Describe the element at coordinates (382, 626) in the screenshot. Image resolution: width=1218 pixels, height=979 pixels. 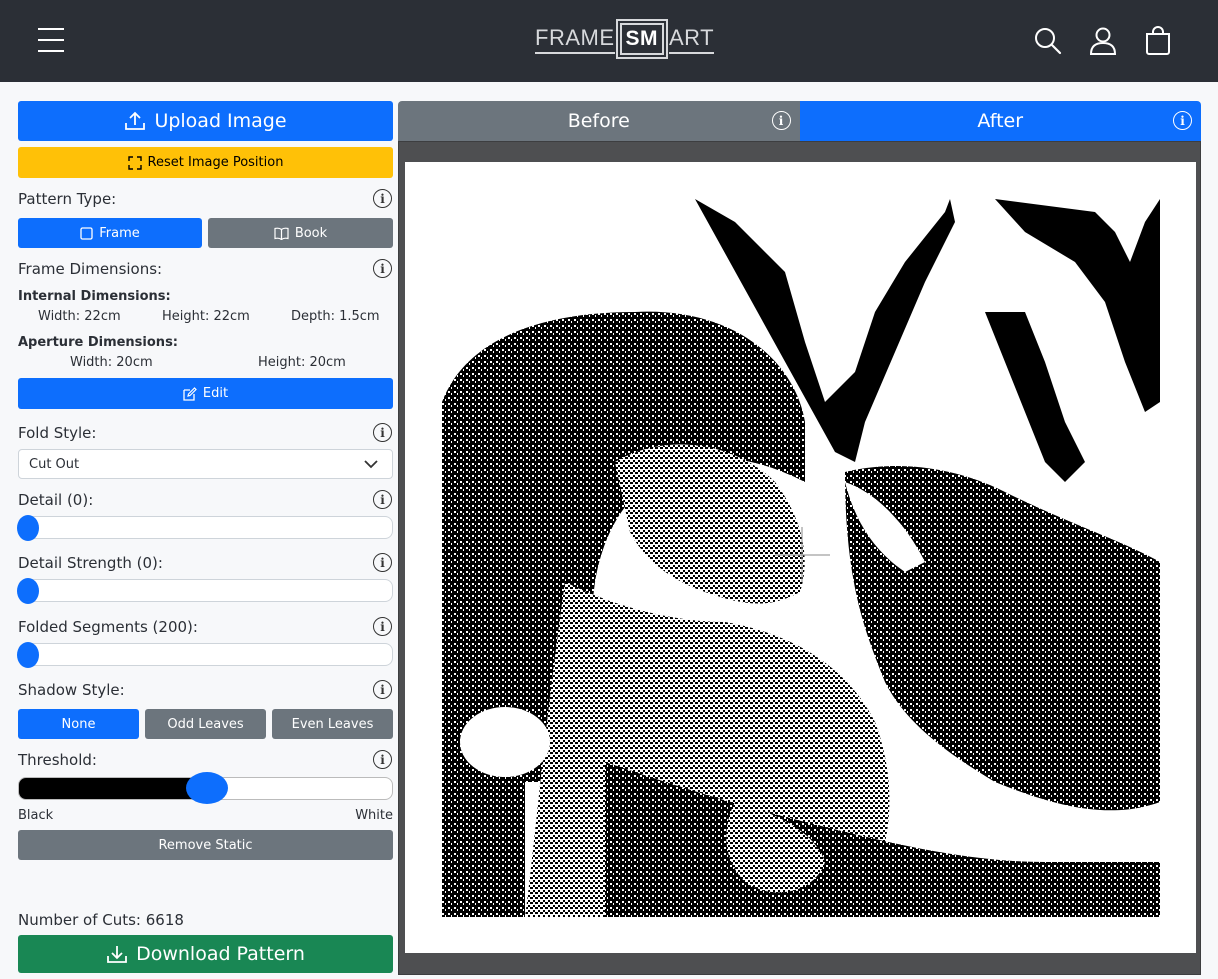
I see `folded-segments-info-icon: i` at that location.